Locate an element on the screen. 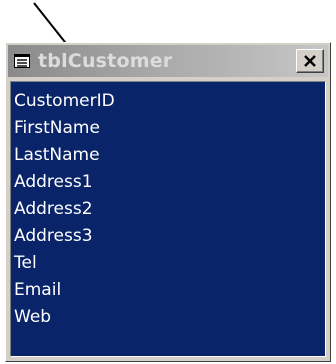  field-item-web: Web is located at coordinates (168, 317).